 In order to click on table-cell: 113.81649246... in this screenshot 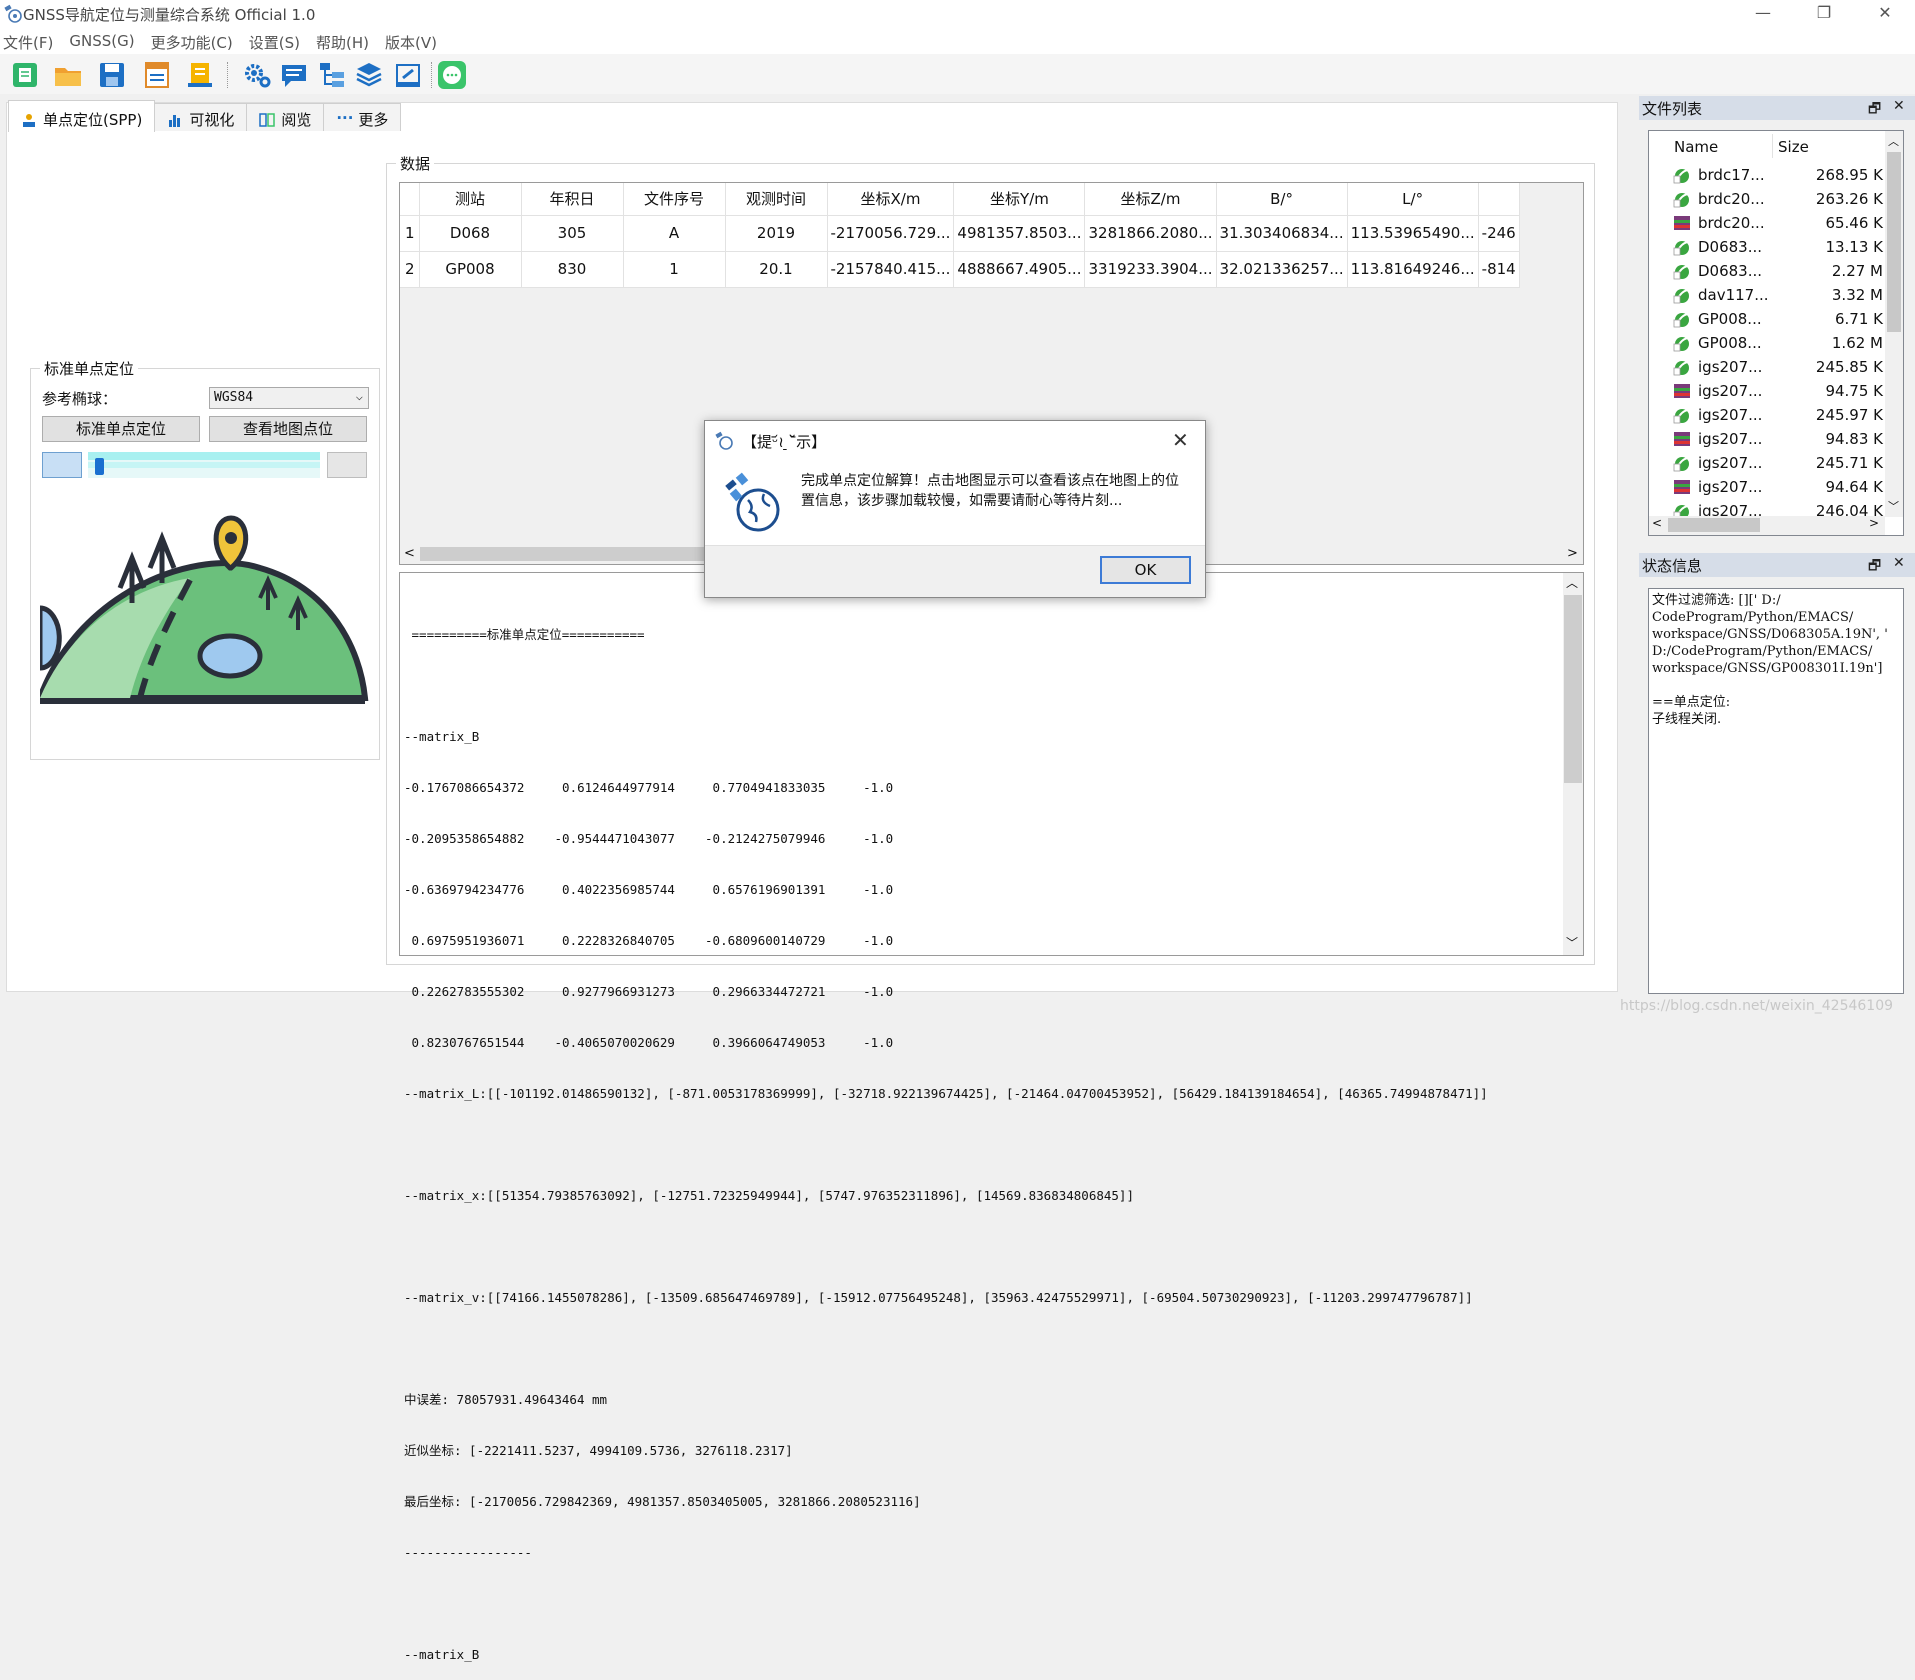, I will do `click(1413, 269)`.